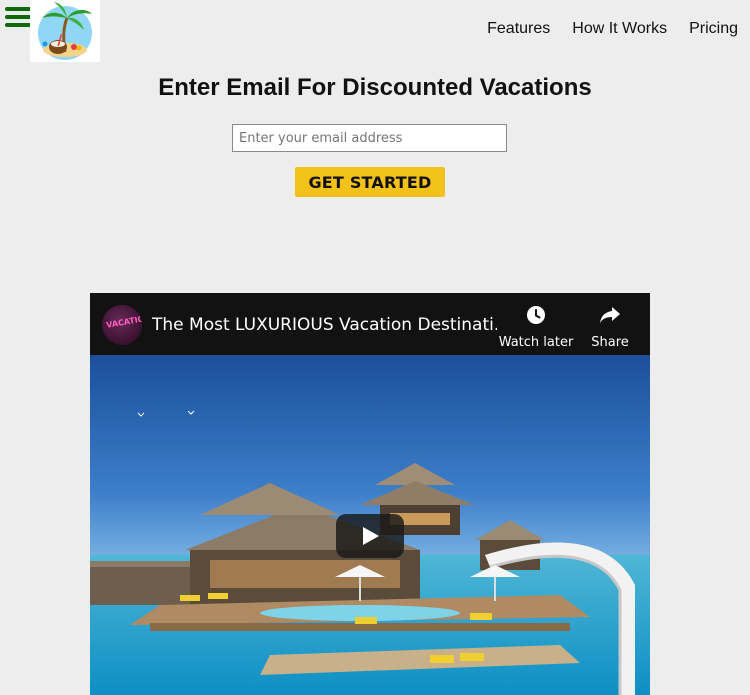  Describe the element at coordinates (610, 327) in the screenshot. I see `share-button: Share` at that location.